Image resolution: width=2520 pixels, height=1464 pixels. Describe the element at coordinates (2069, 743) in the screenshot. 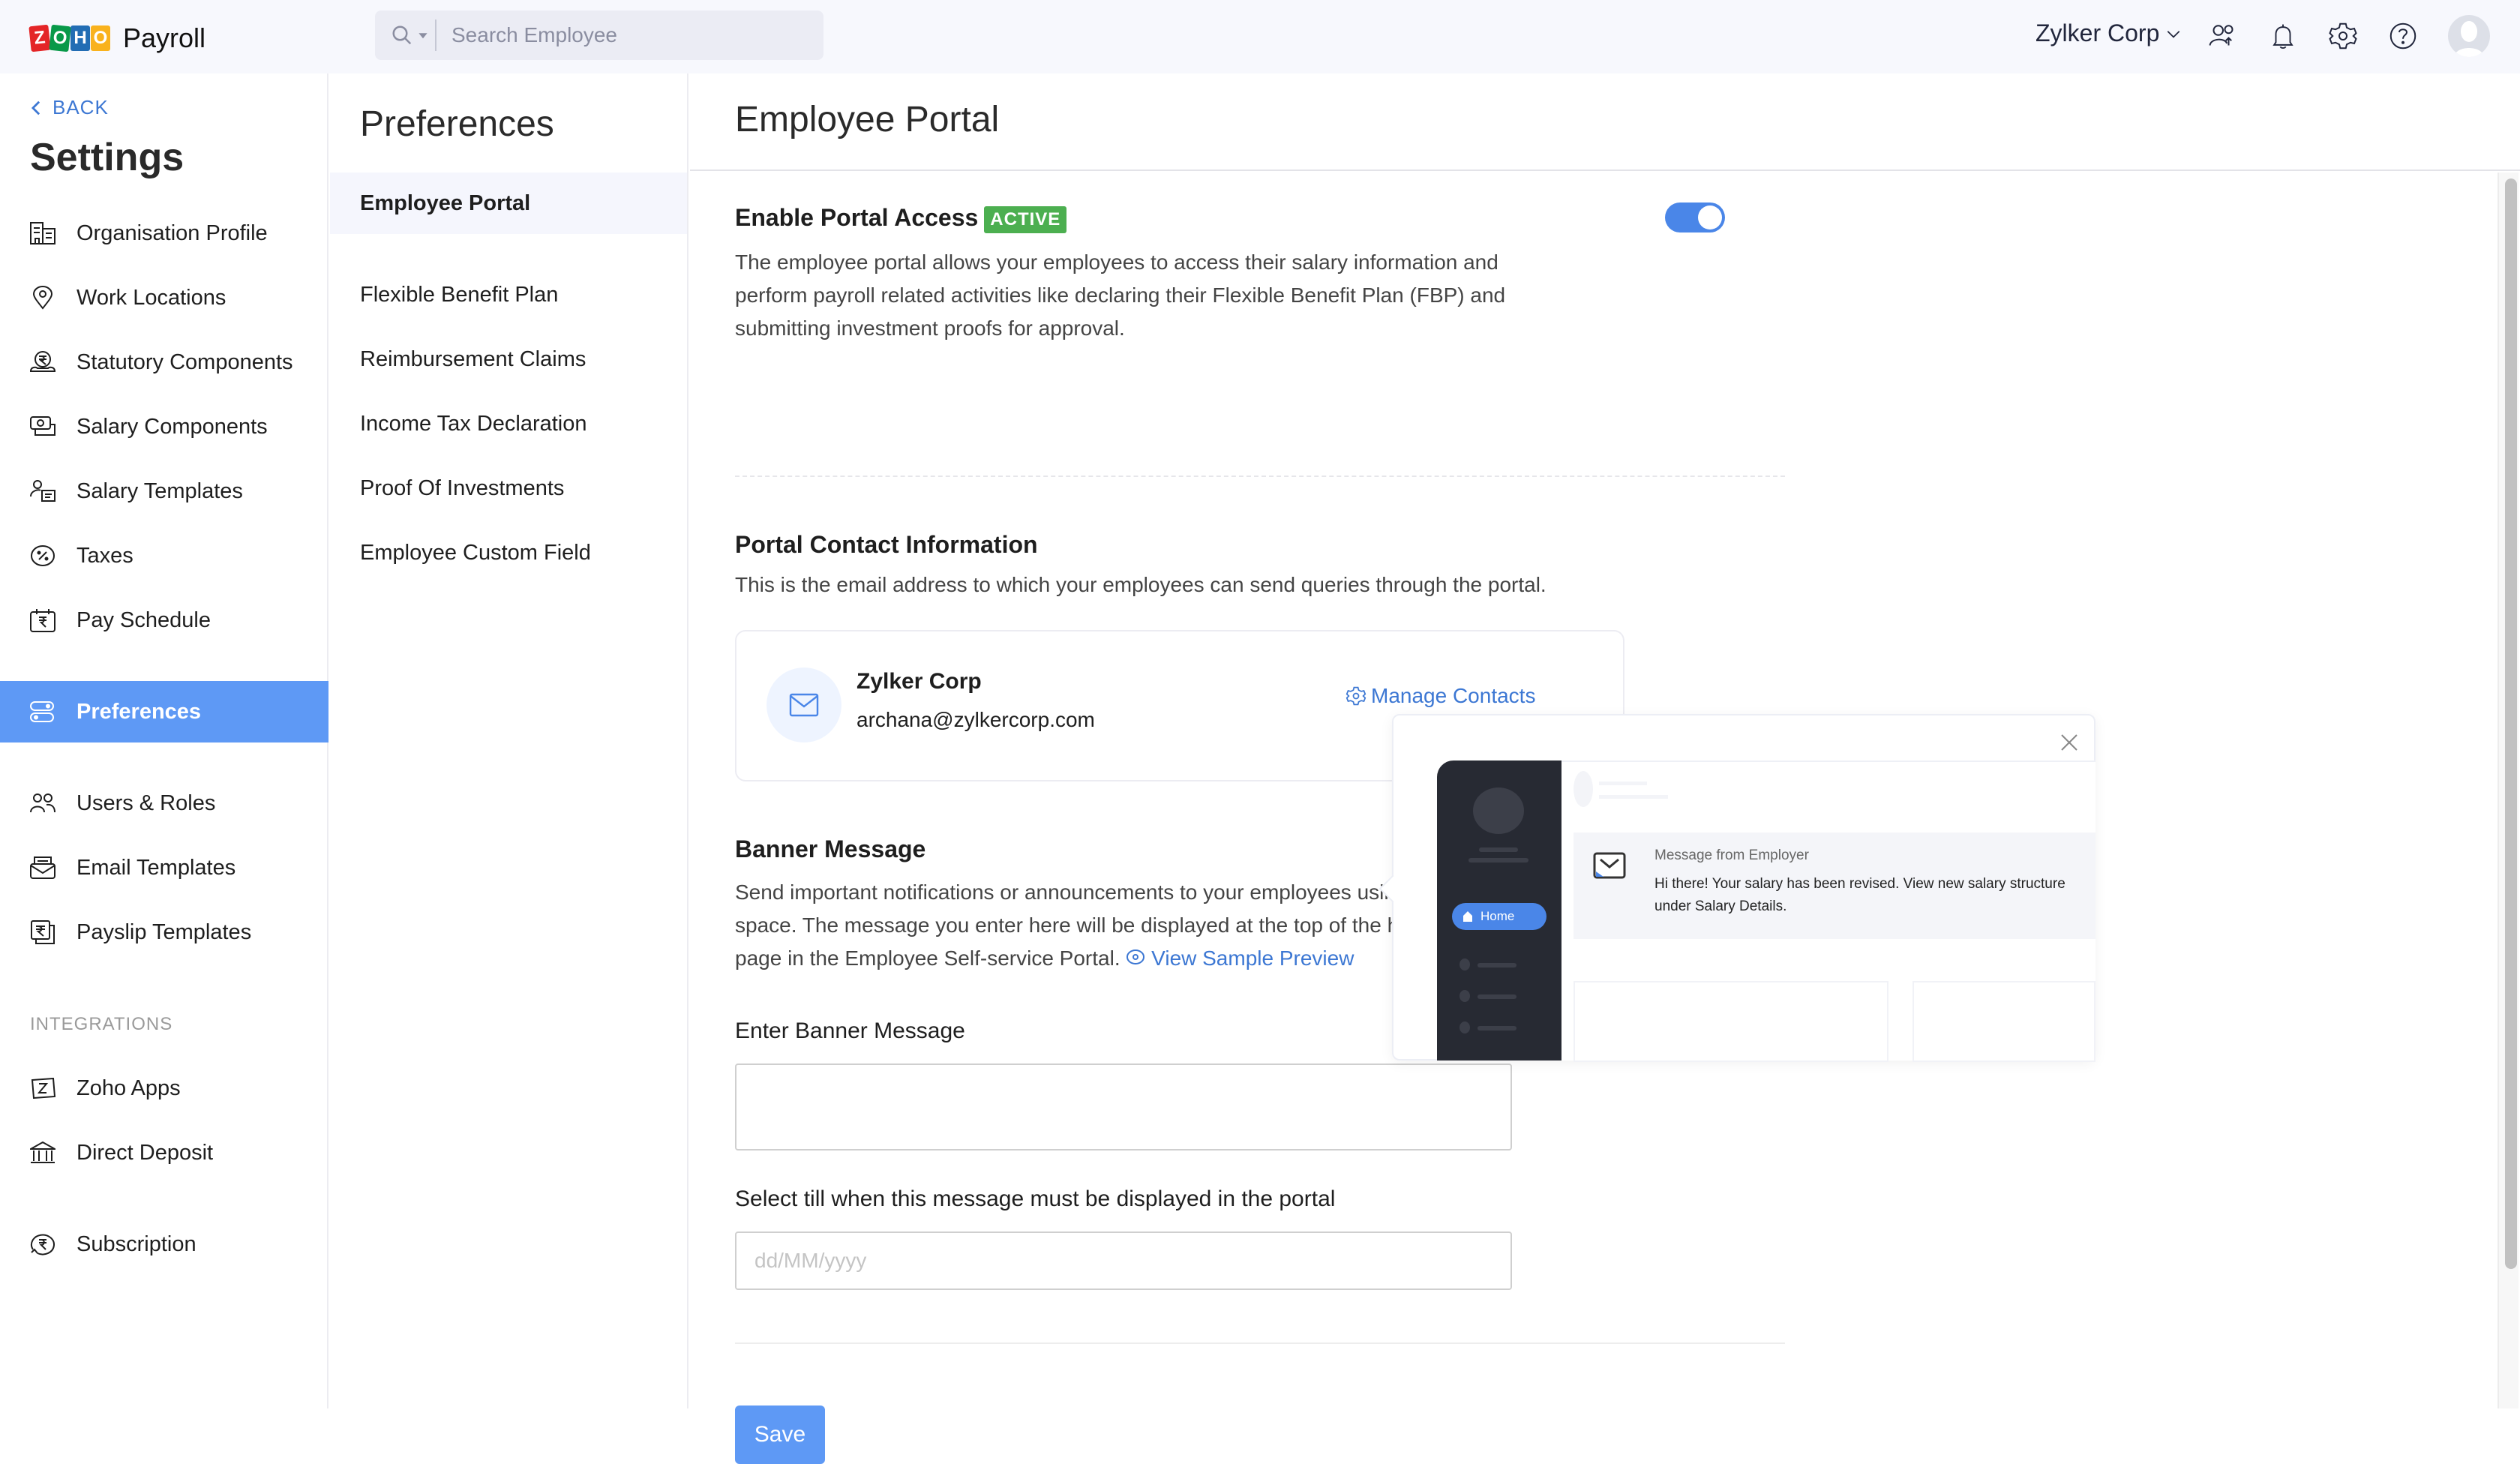

I see `close-preview-button` at that location.